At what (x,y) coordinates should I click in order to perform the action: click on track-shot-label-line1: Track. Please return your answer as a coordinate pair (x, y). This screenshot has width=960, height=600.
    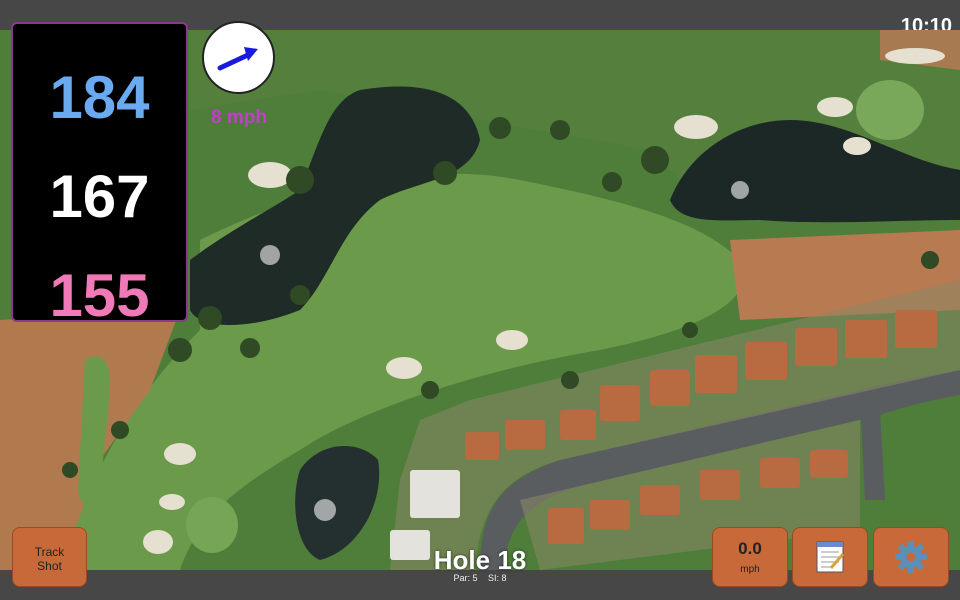
    Looking at the image, I should click on (49, 552).